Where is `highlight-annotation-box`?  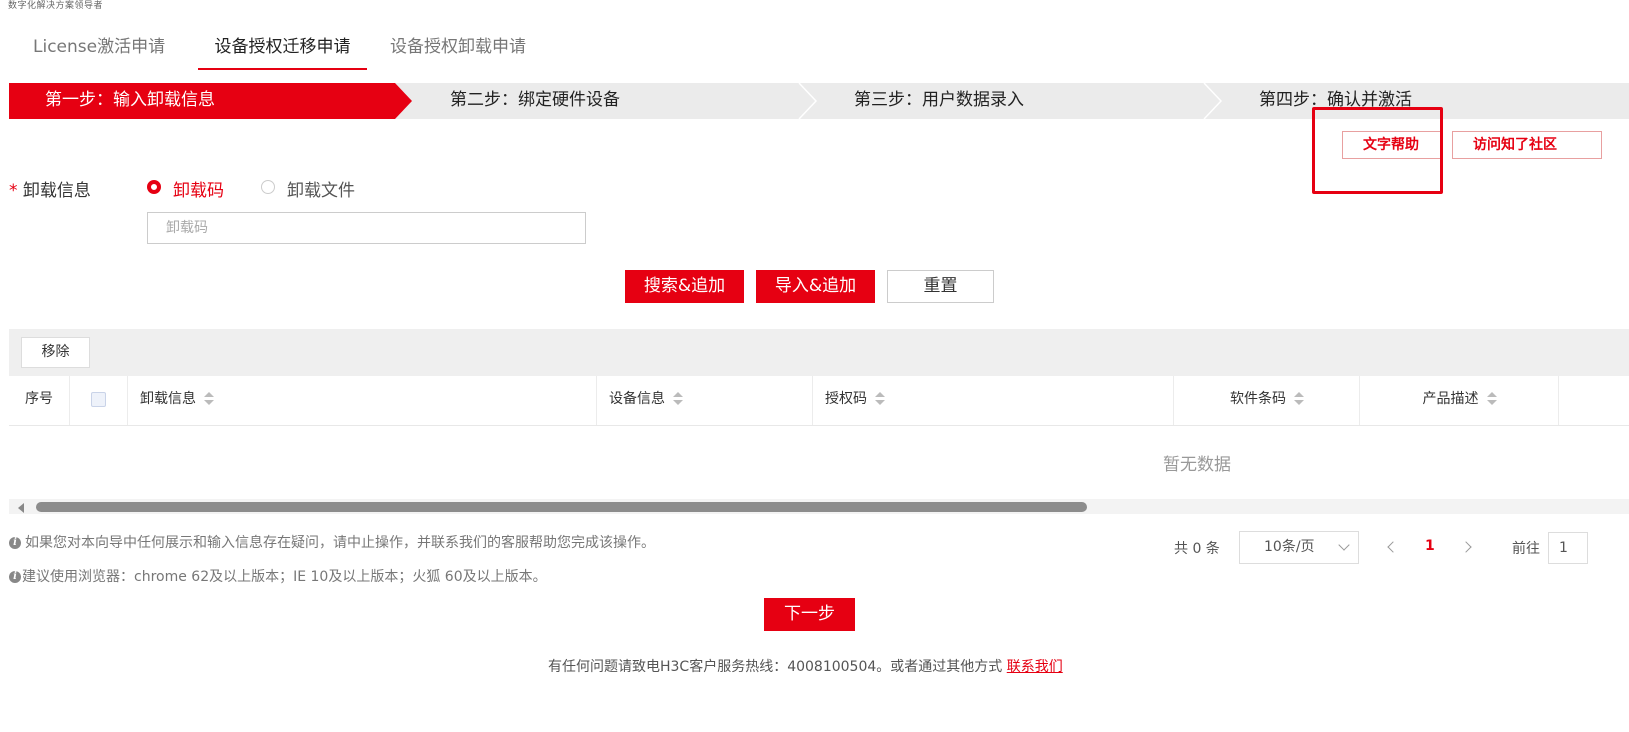
highlight-annotation-box is located at coordinates (1377, 150).